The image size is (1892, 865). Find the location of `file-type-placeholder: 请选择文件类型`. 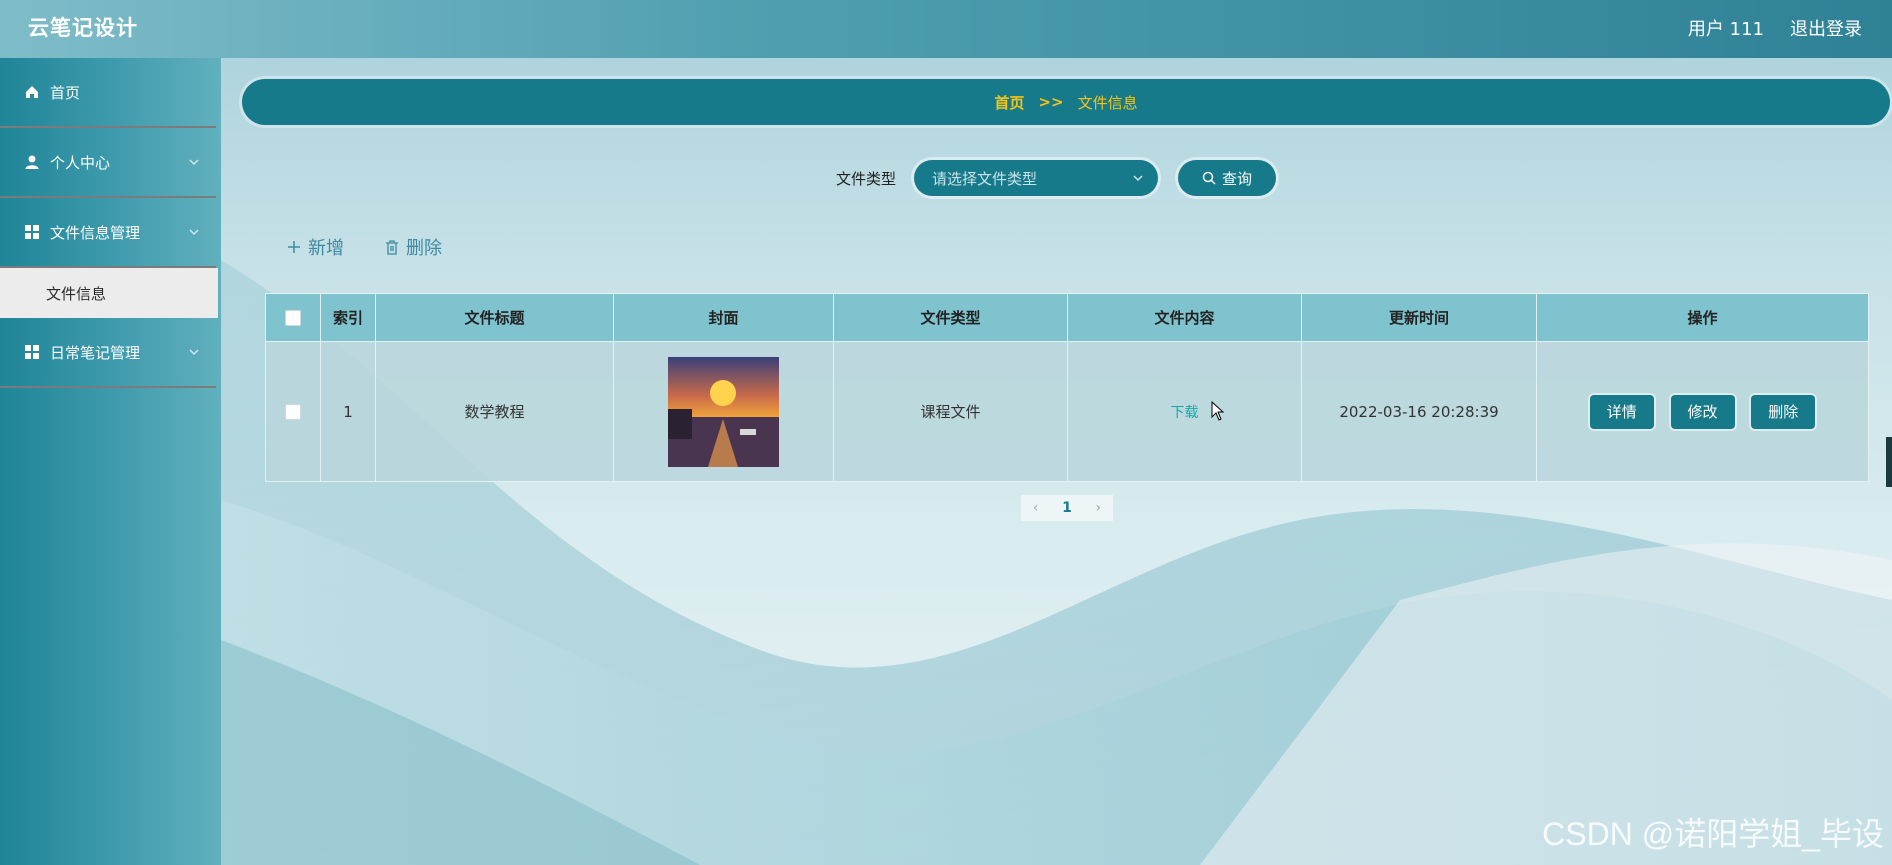

file-type-placeholder: 请选择文件类型 is located at coordinates (985, 178).